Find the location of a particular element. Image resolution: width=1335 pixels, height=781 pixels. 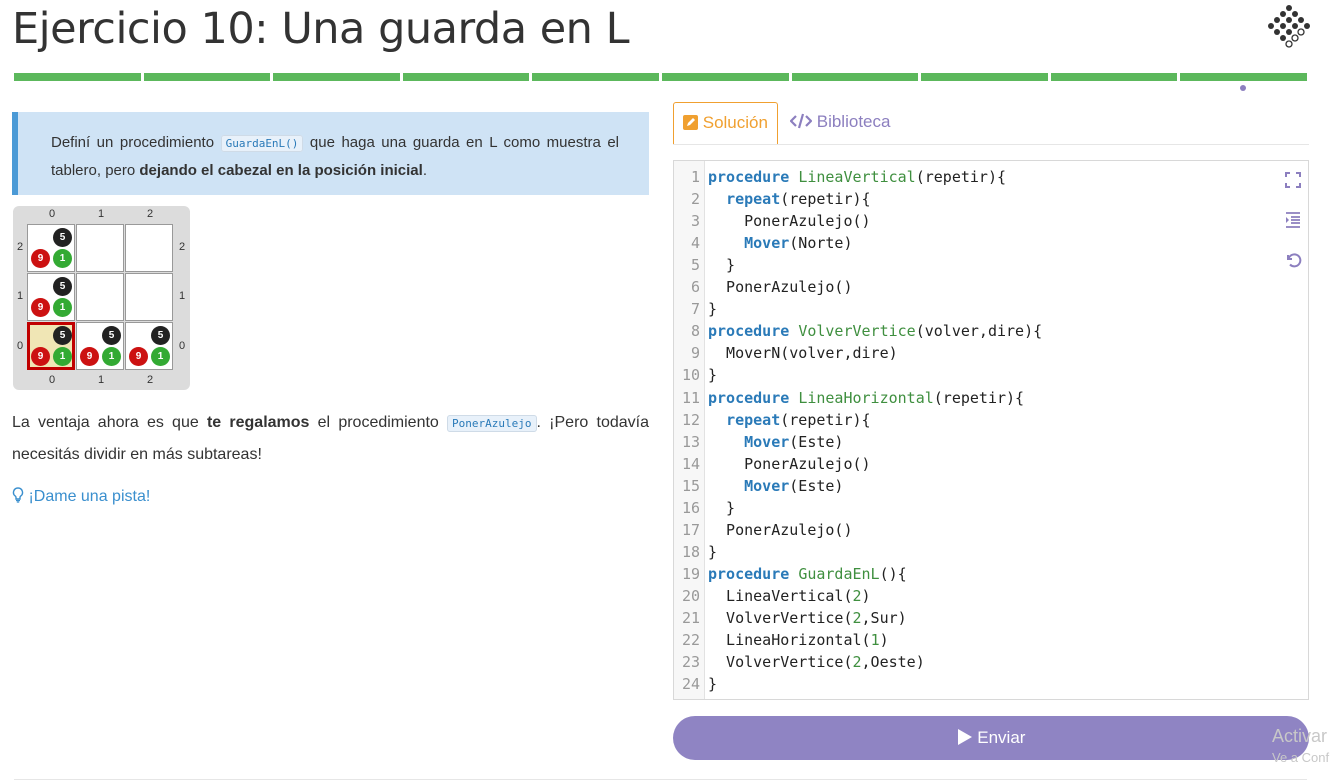

activation-watermark-sub: Ve a Conf is located at coordinates (1301, 757).